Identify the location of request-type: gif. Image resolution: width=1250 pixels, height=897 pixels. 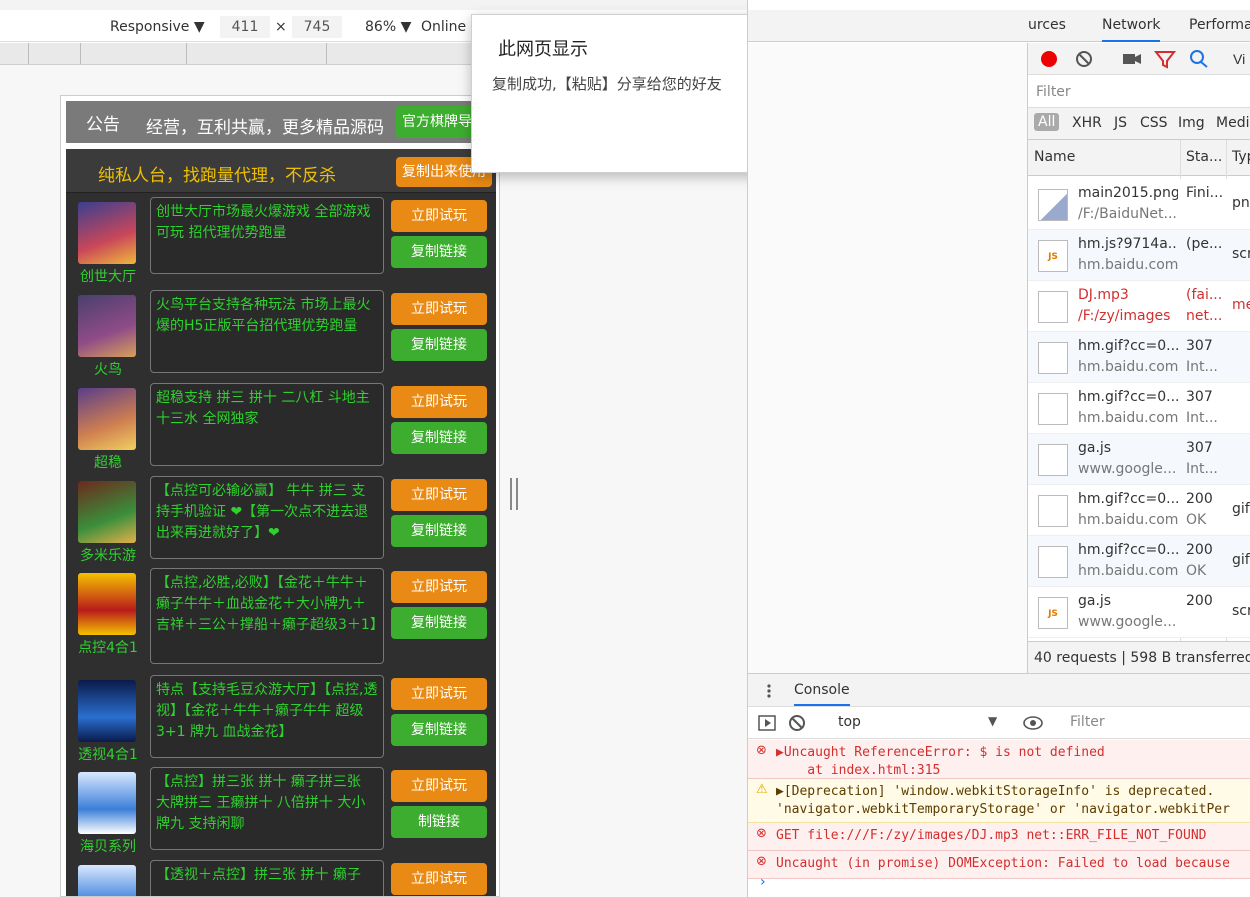
(1241, 560).